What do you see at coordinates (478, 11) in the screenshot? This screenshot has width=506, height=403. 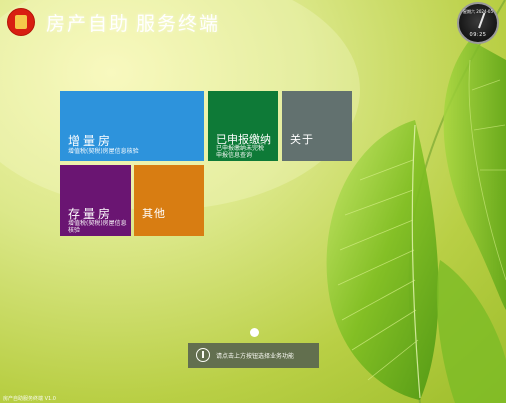 I see `clock-date-label: 星期六 2024-05` at bounding box center [478, 11].